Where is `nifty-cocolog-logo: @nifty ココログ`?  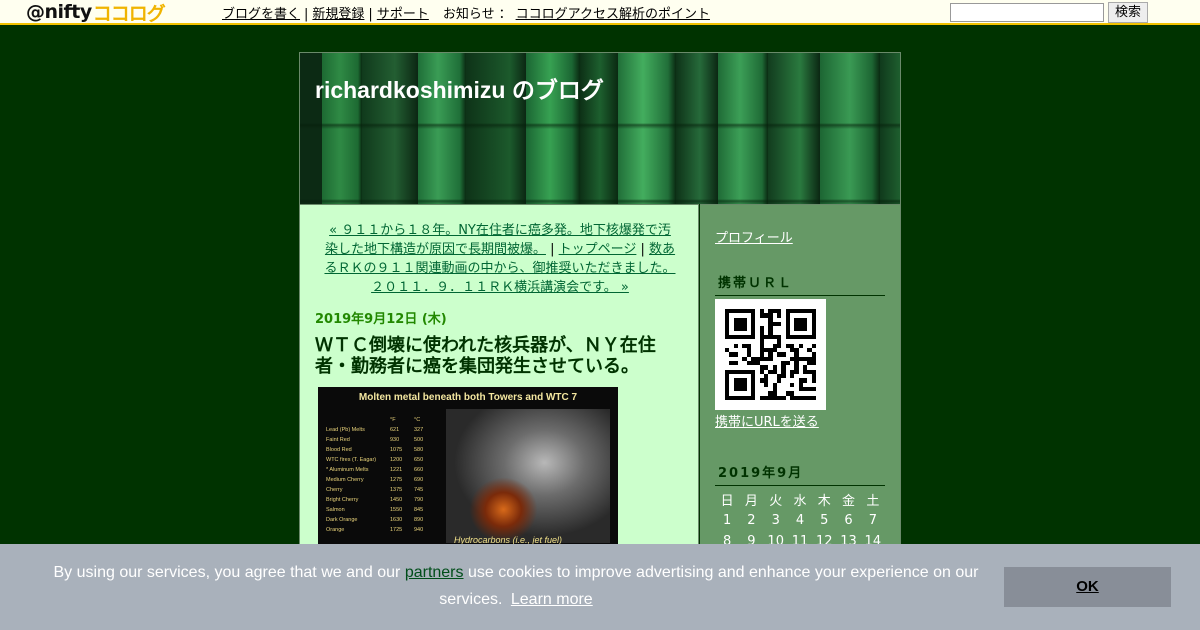
nifty-cocolog-logo: @nifty ココログ is located at coordinates (96, 13).